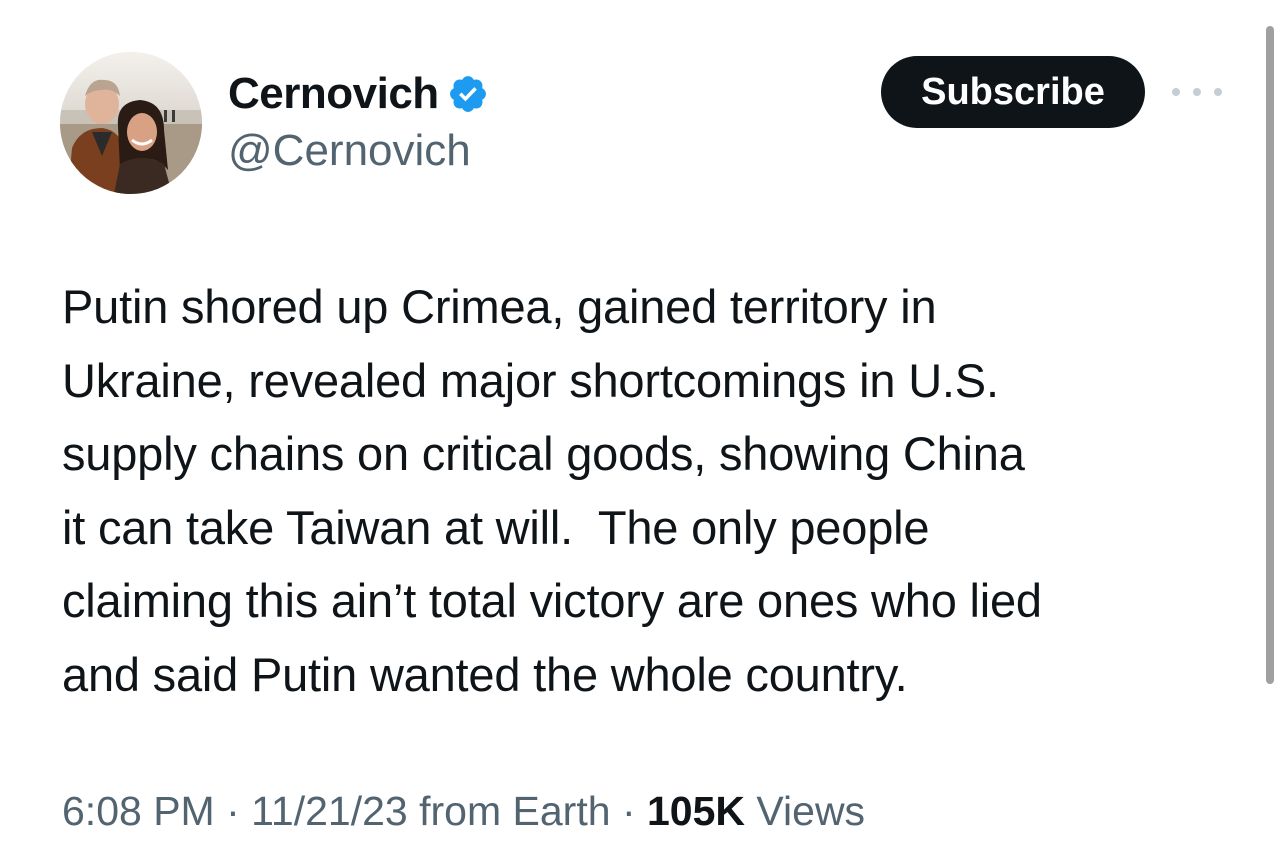 This screenshot has height=858, width=1284. Describe the element at coordinates (349, 151) in the screenshot. I see `author-handle: @Cernovich` at that location.